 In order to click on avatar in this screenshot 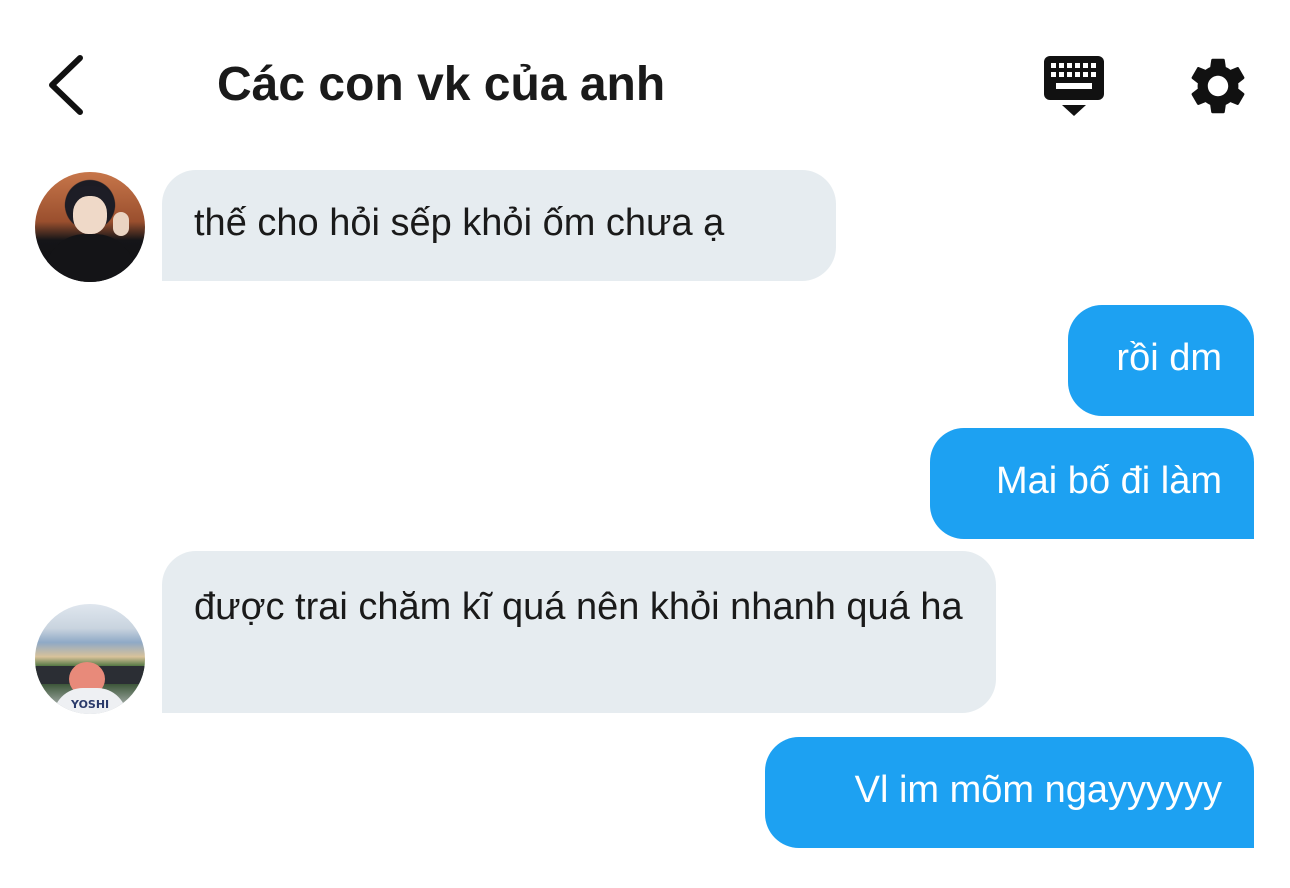, I will do `click(90, 227)`.